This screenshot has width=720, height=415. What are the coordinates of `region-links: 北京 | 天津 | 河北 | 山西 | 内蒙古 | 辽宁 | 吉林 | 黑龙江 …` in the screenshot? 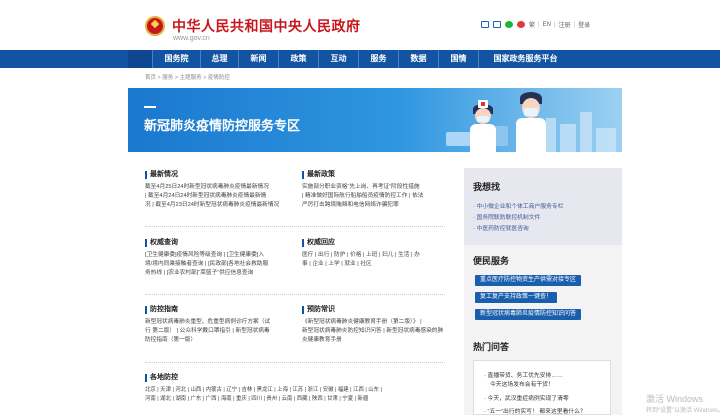 It's located at (295, 390).